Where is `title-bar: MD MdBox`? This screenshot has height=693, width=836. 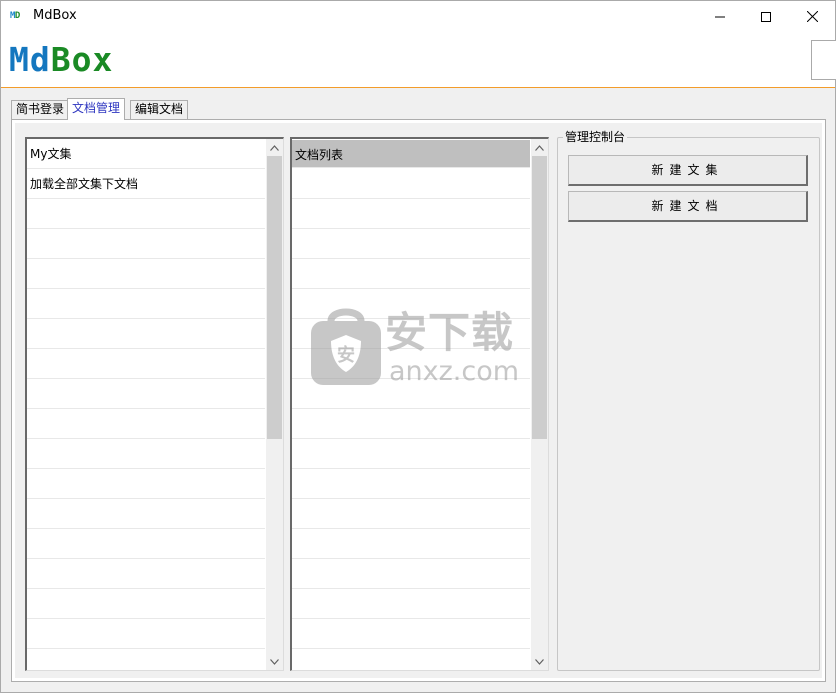 title-bar: MD MdBox is located at coordinates (418, 16).